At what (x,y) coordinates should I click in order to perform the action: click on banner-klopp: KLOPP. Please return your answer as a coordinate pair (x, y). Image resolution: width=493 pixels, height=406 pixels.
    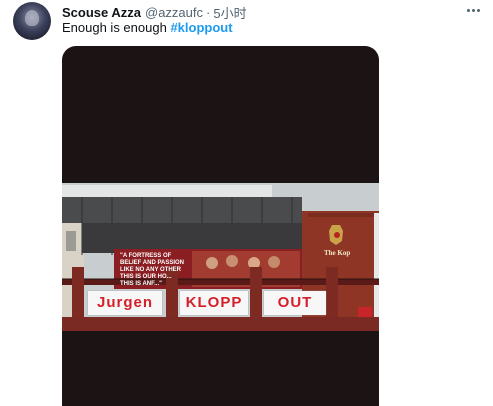
    Looking at the image, I should click on (214, 303).